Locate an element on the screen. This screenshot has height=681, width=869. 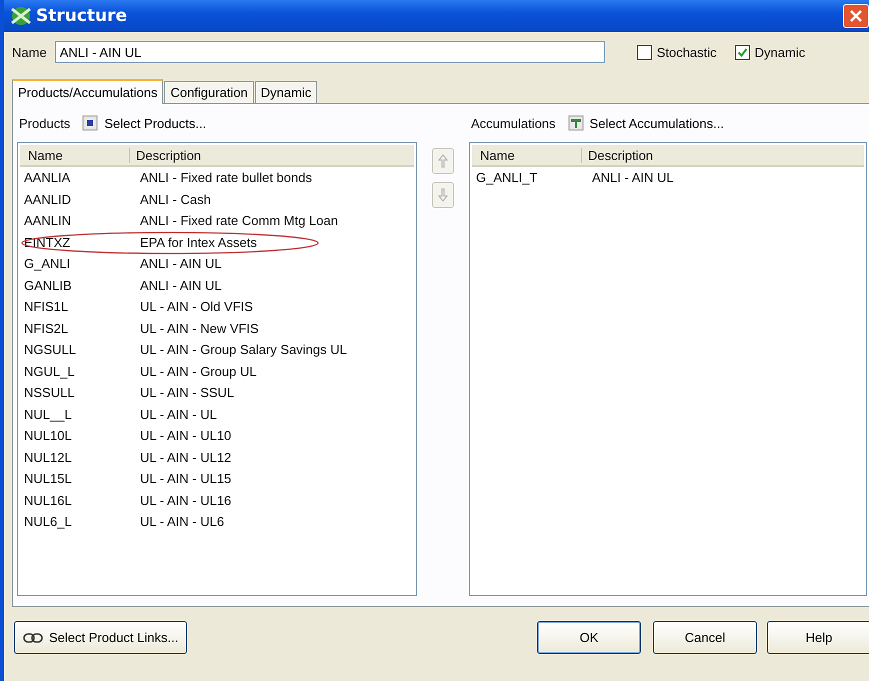
remove-button is located at coordinates (443, 195).